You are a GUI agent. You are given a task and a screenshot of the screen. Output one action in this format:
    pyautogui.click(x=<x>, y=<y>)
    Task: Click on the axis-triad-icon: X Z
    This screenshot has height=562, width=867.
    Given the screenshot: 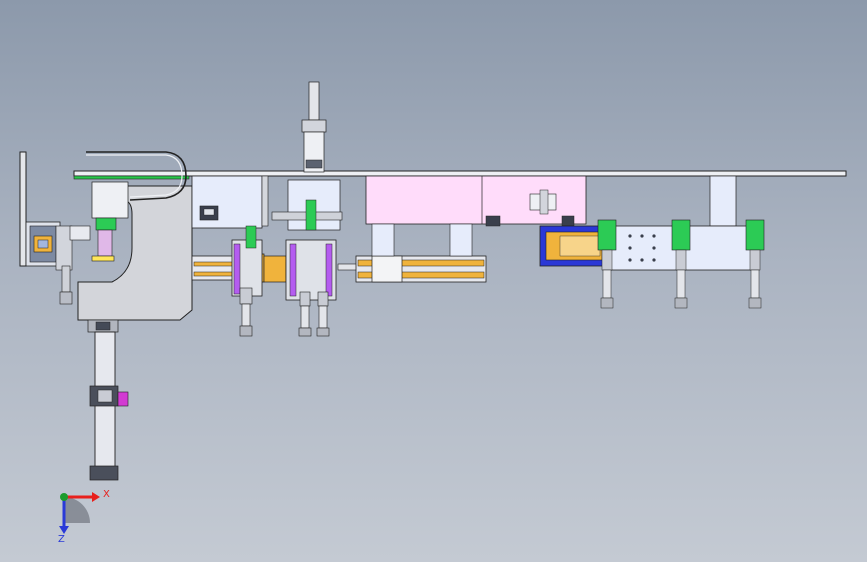 What is the action you would take?
    pyautogui.click(x=84, y=517)
    